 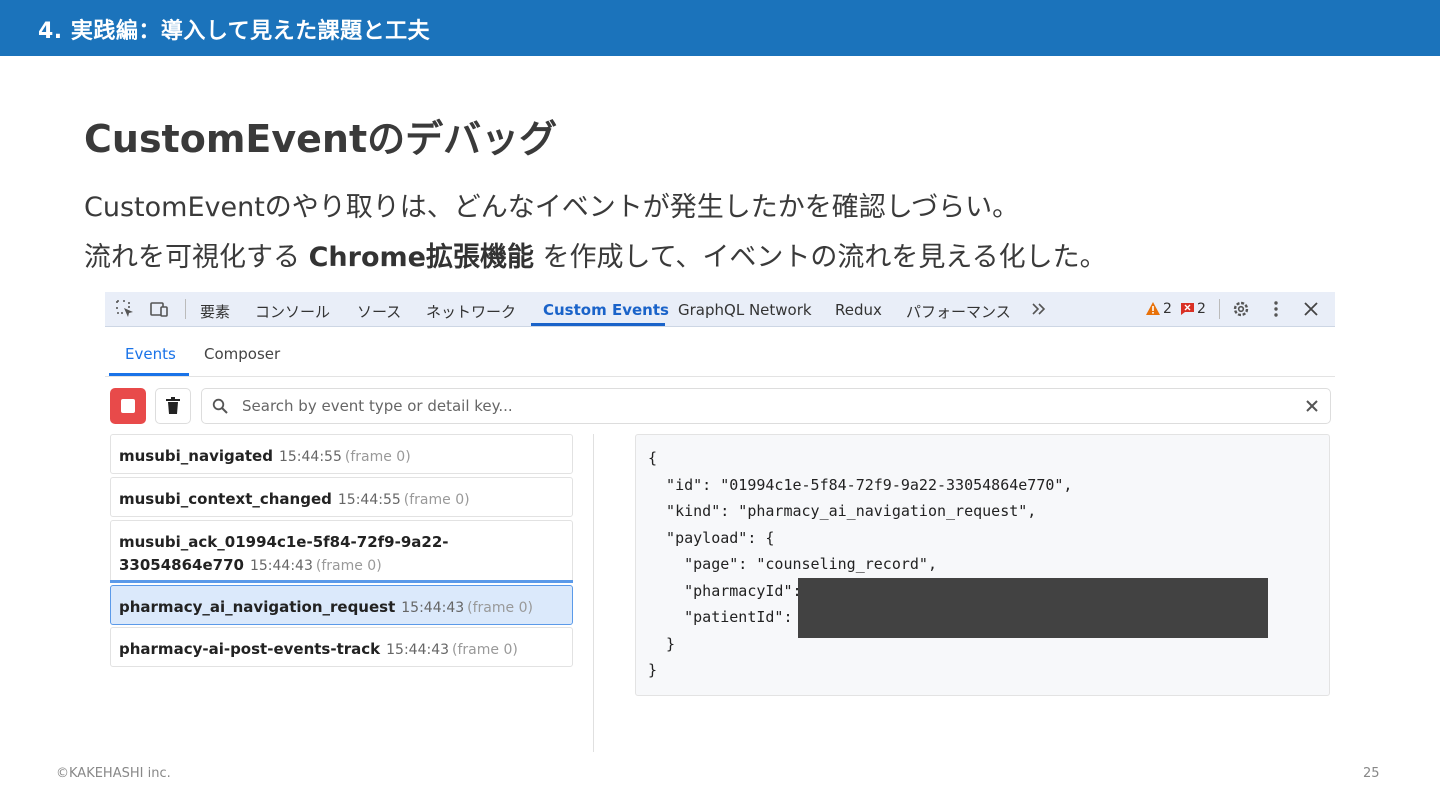 What do you see at coordinates (1153, 308) in the screenshot?
I see `warning-icon` at bounding box center [1153, 308].